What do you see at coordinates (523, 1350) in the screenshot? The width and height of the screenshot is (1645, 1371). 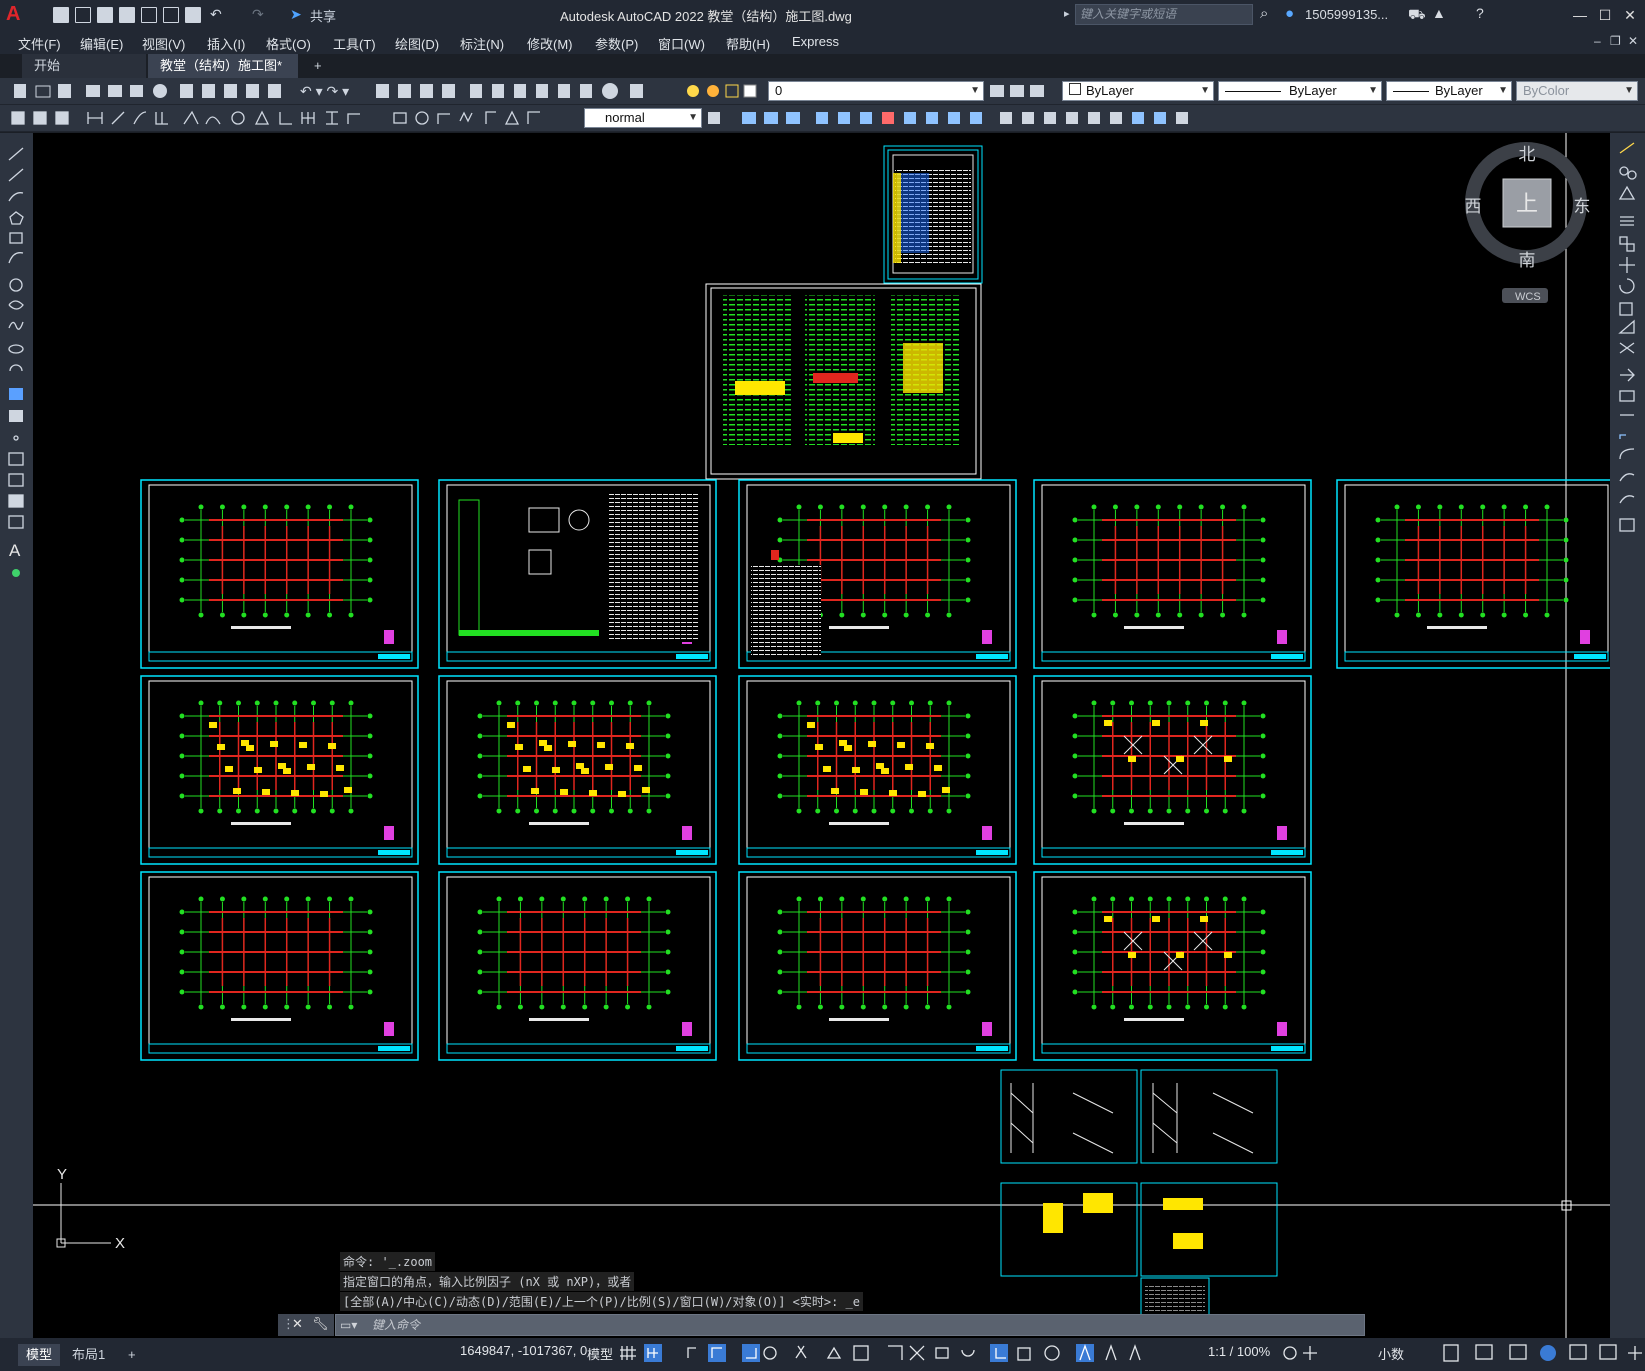 I see `coordinate-readout: 1649847, -1017367, 0` at bounding box center [523, 1350].